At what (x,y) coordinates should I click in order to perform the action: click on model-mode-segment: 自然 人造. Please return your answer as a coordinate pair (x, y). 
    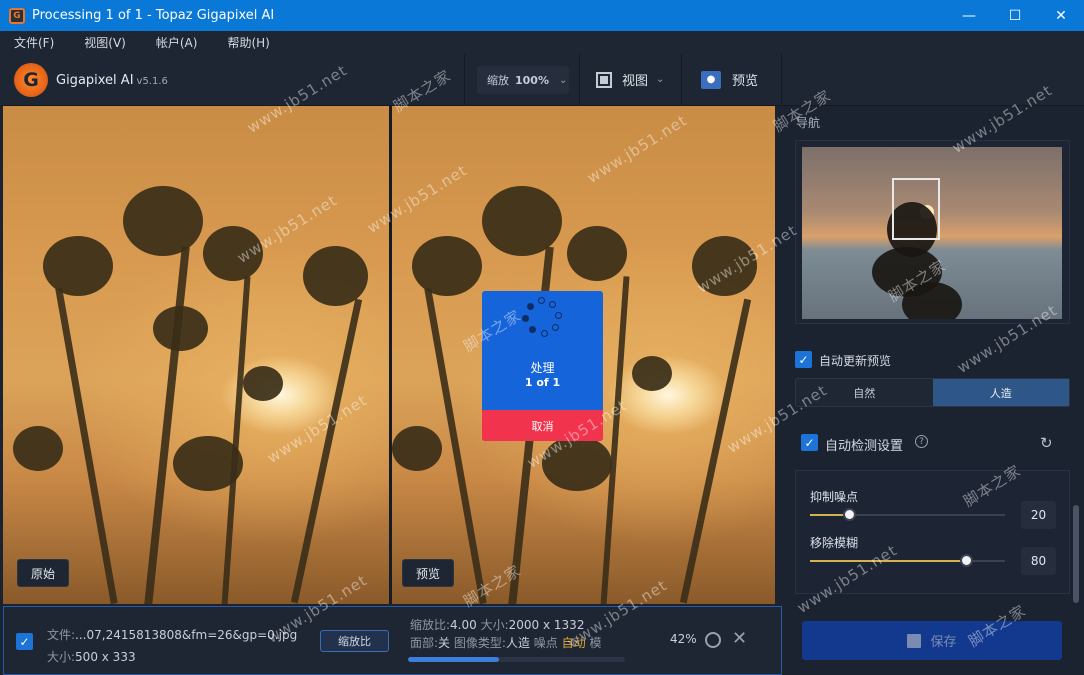
    Looking at the image, I should click on (932, 392).